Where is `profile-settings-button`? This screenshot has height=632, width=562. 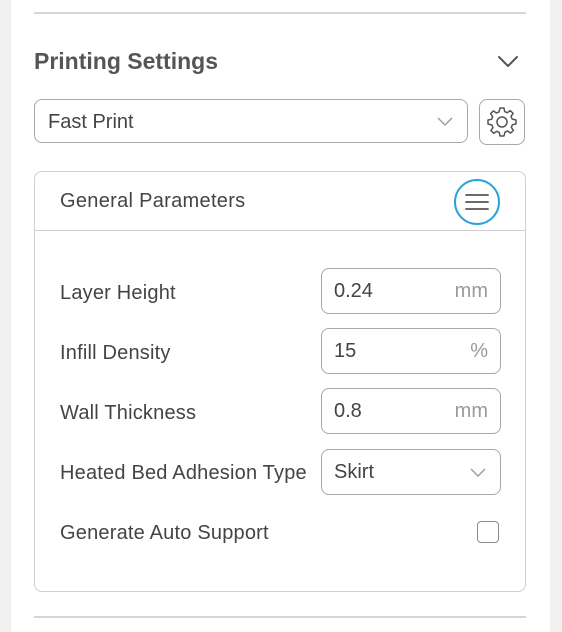
profile-settings-button is located at coordinates (502, 122).